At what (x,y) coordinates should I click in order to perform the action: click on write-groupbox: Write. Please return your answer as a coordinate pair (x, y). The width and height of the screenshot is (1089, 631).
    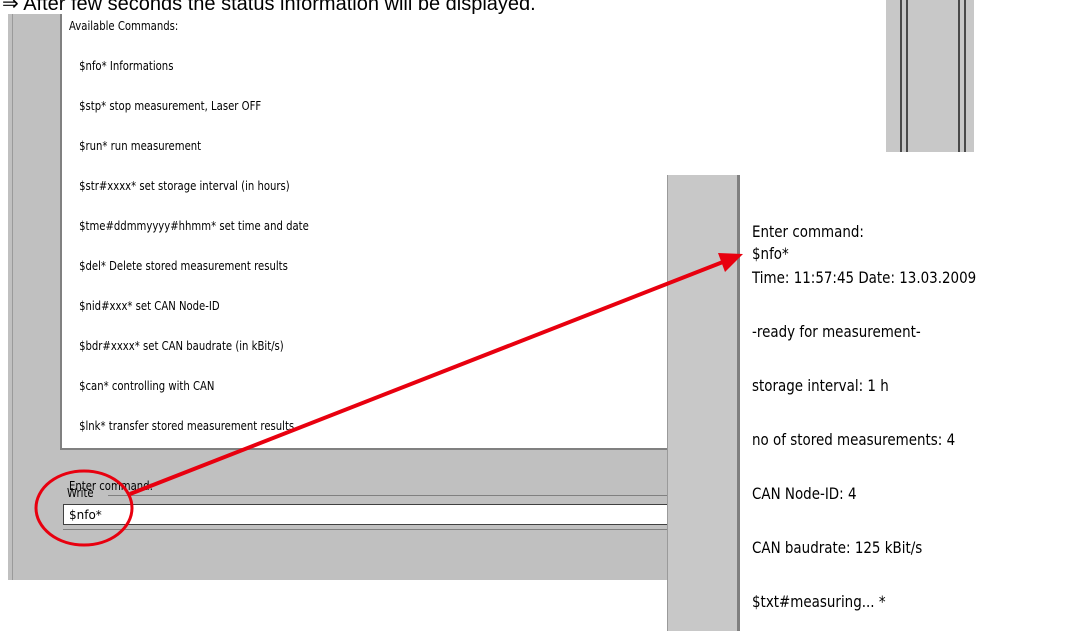
    Looking at the image, I should click on (370, 510).